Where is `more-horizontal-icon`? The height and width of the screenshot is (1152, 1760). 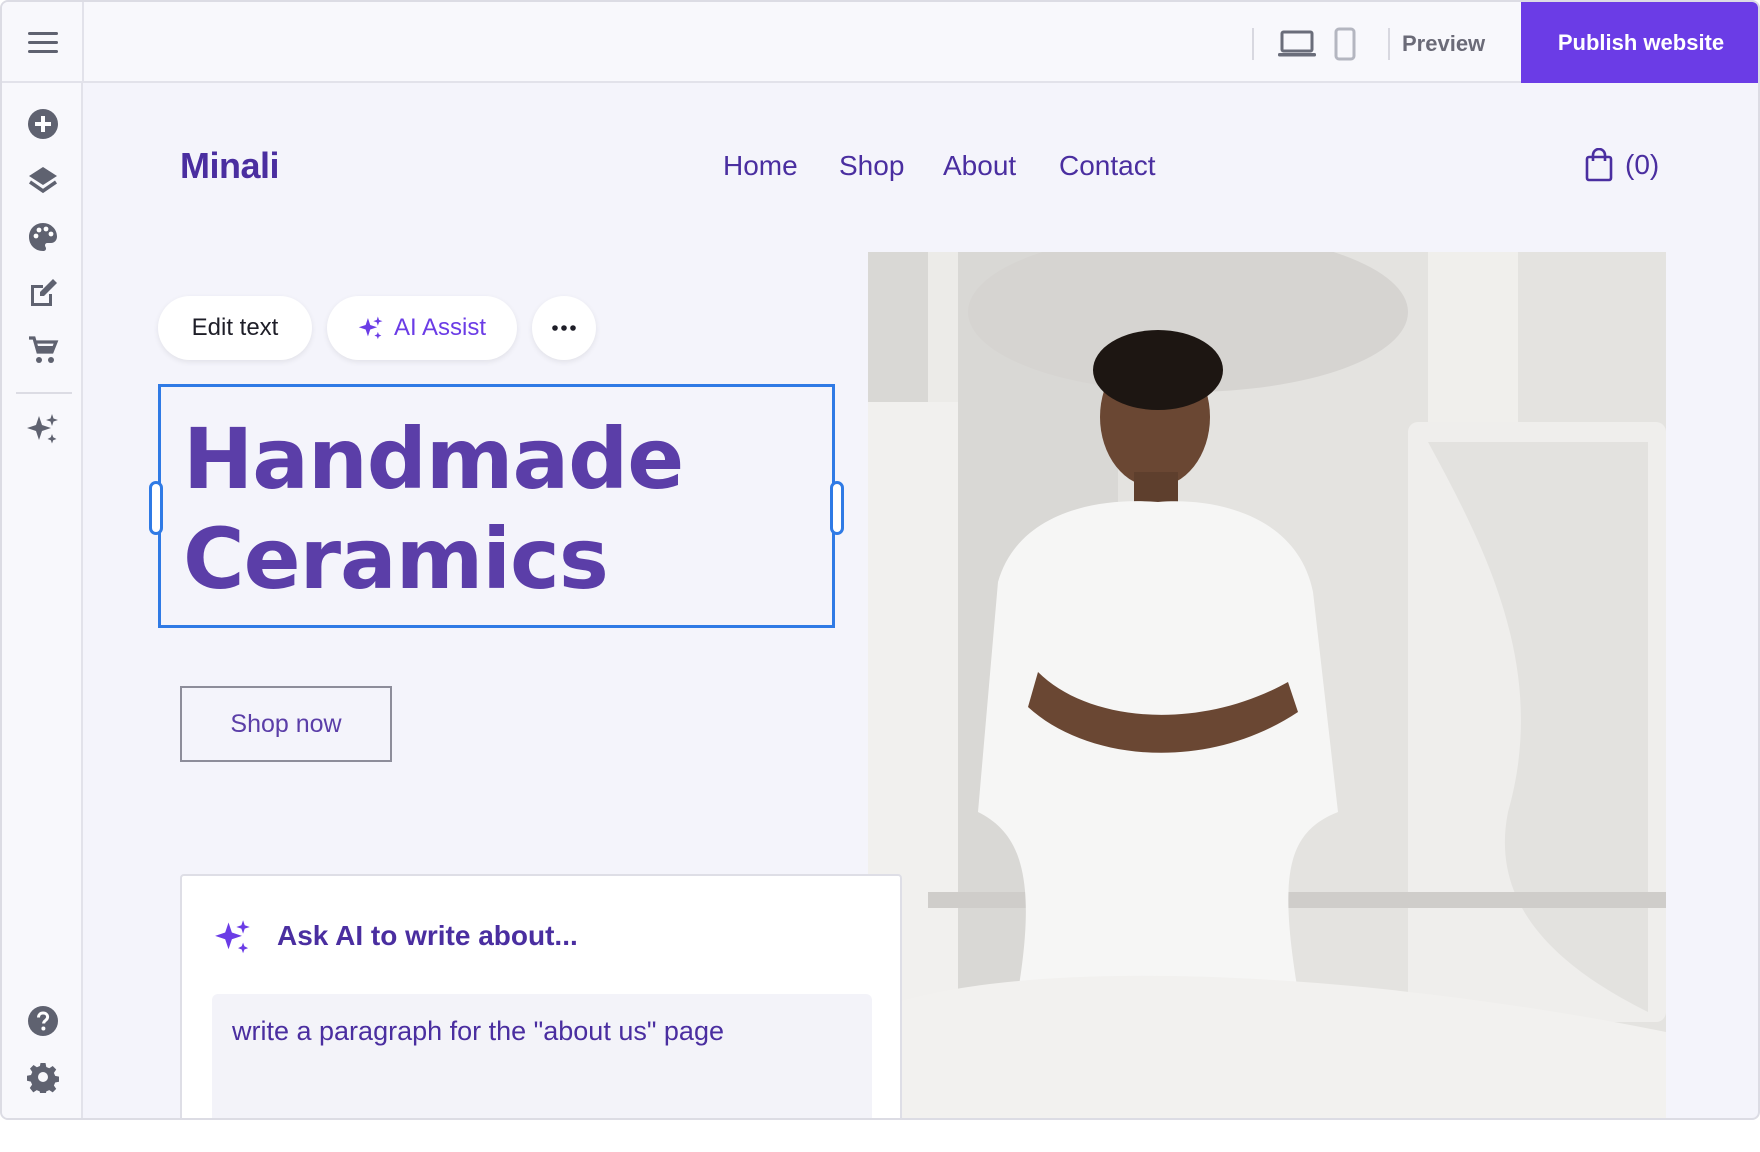 more-horizontal-icon is located at coordinates (564, 328).